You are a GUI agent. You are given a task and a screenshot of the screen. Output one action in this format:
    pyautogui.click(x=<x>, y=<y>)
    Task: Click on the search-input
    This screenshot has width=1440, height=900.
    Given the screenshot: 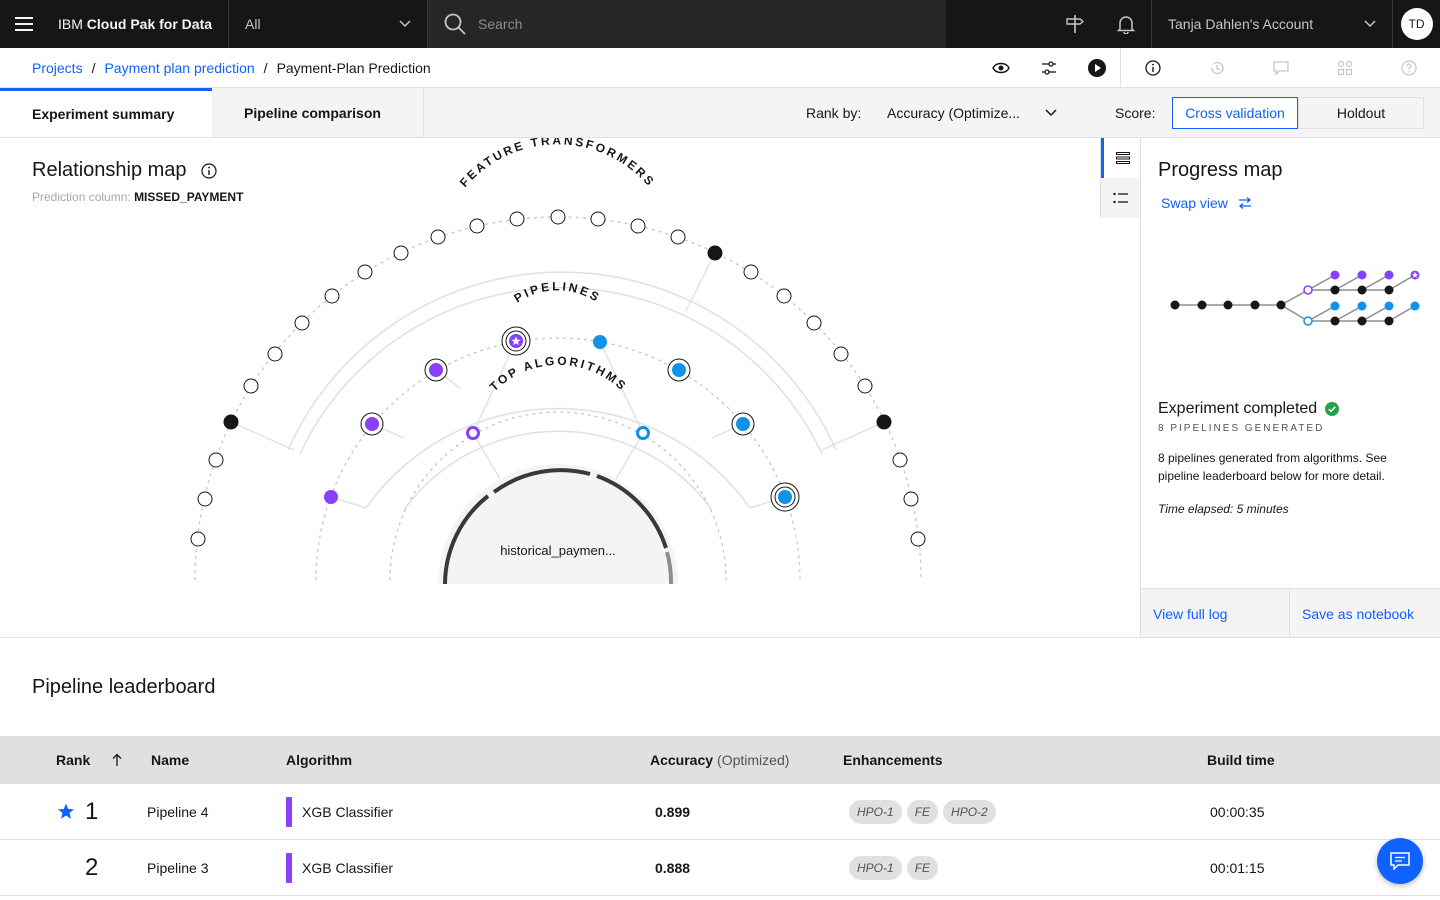 What is the action you would take?
    pyautogui.click(x=688, y=24)
    